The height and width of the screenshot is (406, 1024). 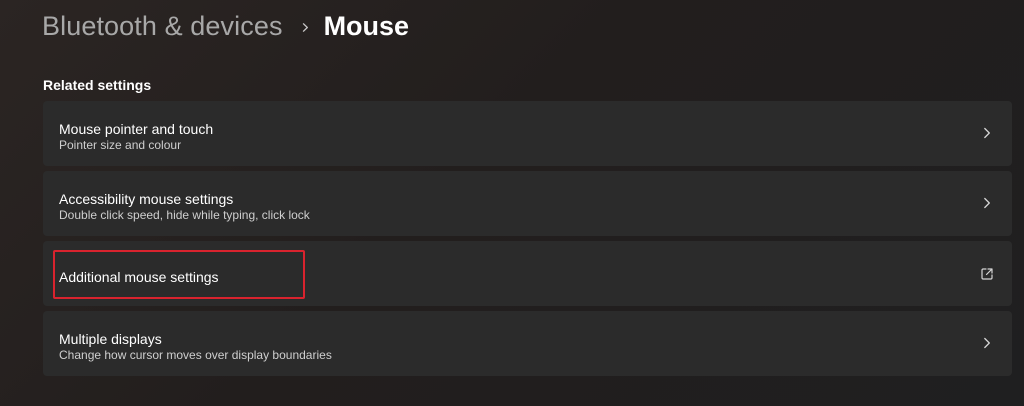 I want to click on section-title: Related settings, so click(x=97, y=85).